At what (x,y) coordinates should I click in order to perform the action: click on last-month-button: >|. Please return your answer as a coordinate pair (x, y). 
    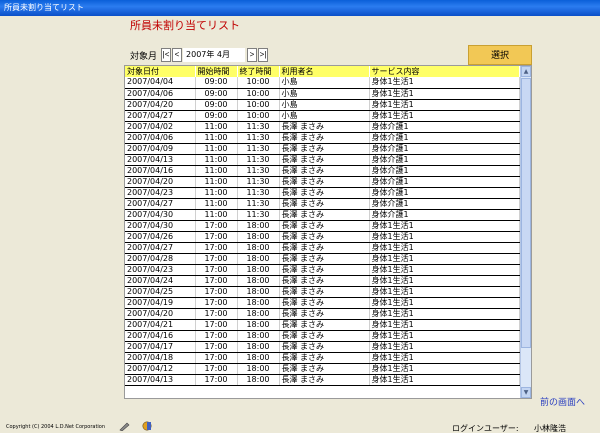
    Looking at the image, I should click on (263, 55).